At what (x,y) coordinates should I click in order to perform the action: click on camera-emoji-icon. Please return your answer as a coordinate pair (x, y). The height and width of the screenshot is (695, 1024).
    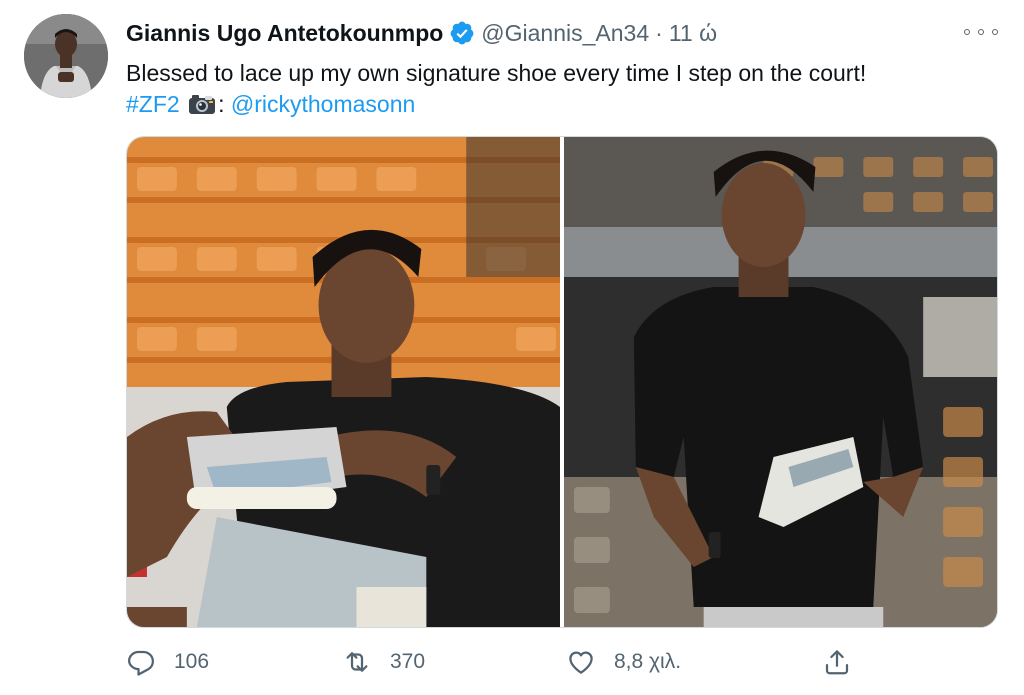
    Looking at the image, I should click on (202, 104).